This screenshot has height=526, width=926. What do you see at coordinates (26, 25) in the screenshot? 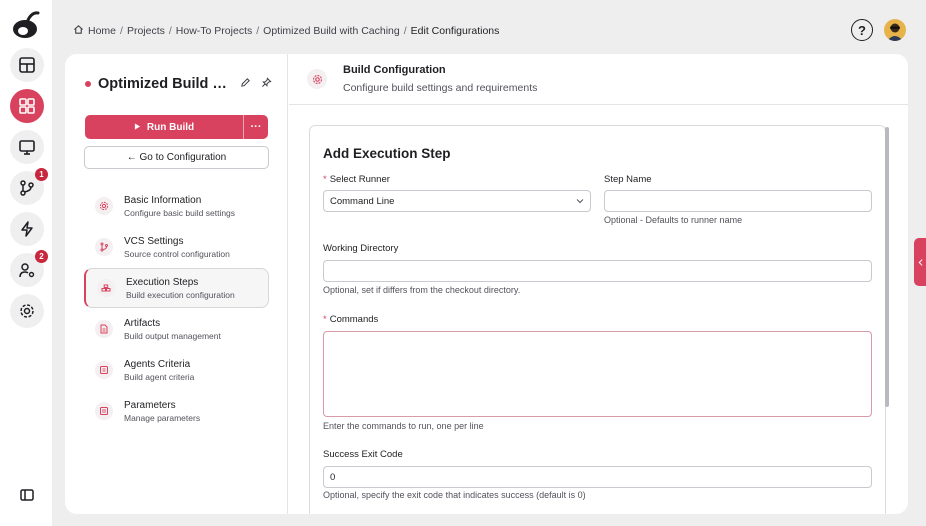
I see `app-logo-icon` at bounding box center [26, 25].